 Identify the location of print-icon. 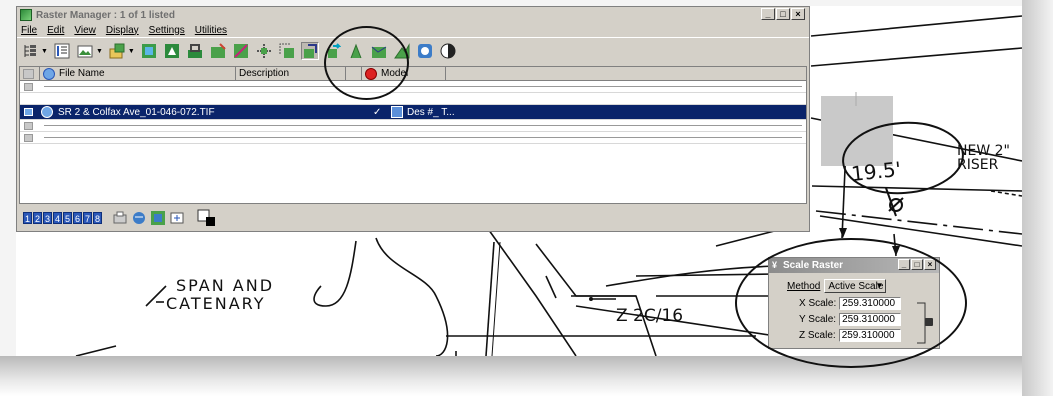
(120, 218).